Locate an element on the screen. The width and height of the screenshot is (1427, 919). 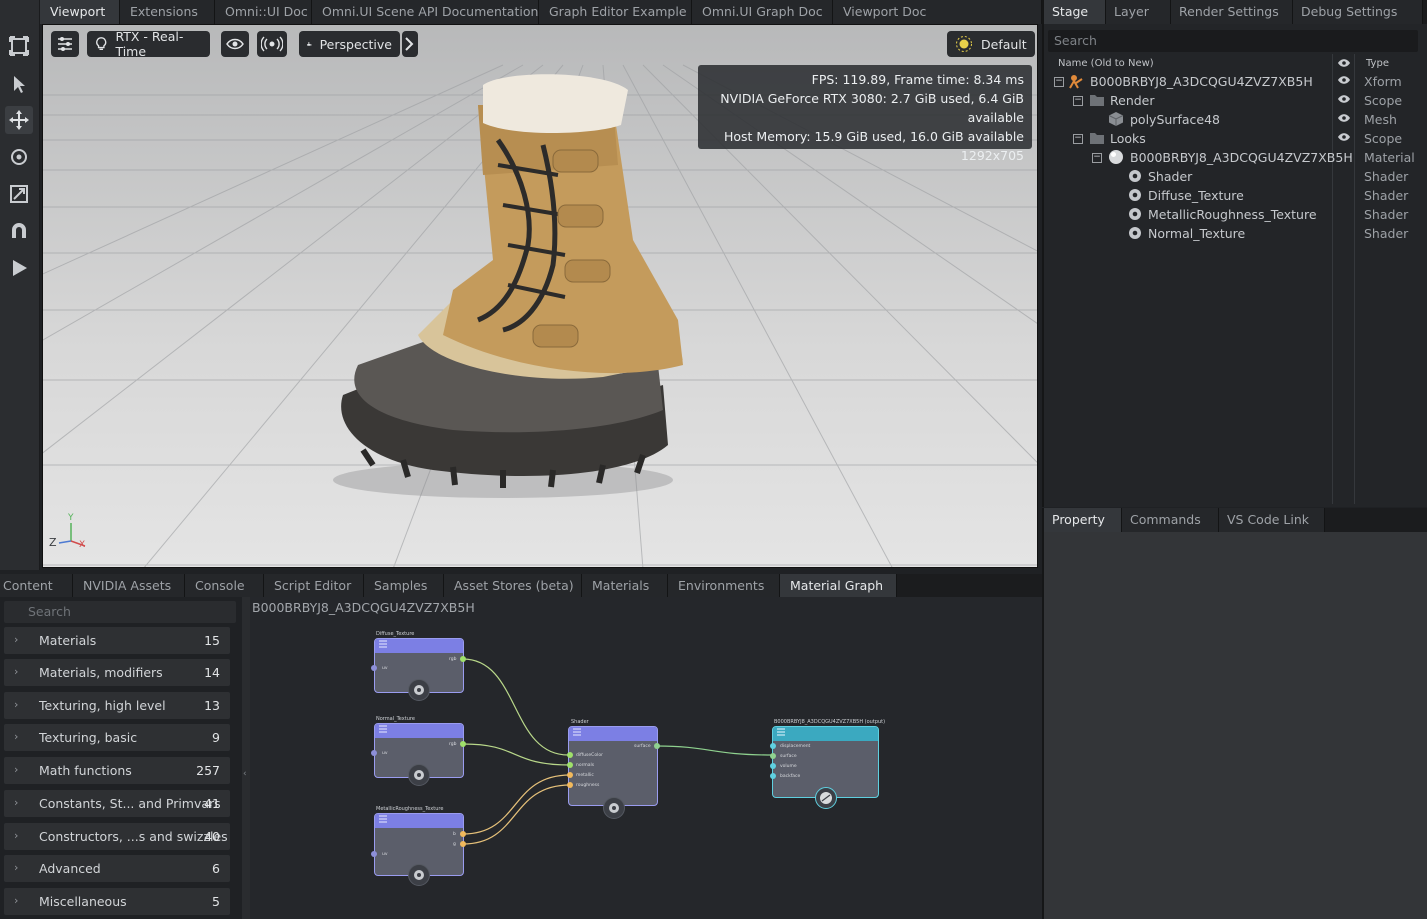
stage-row: polySurface48 Mesh is located at coordinates (1235, 119).